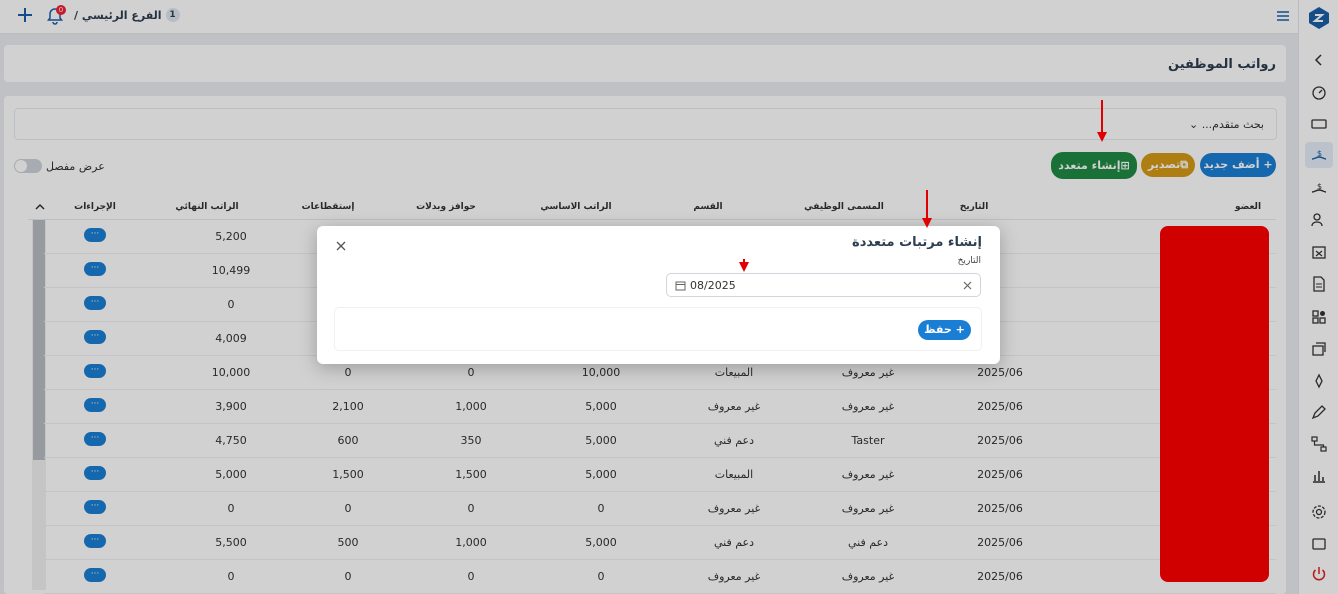 This screenshot has width=1338, height=594. Describe the element at coordinates (658, 329) in the screenshot. I see `modal-footer: + حفظ` at that location.